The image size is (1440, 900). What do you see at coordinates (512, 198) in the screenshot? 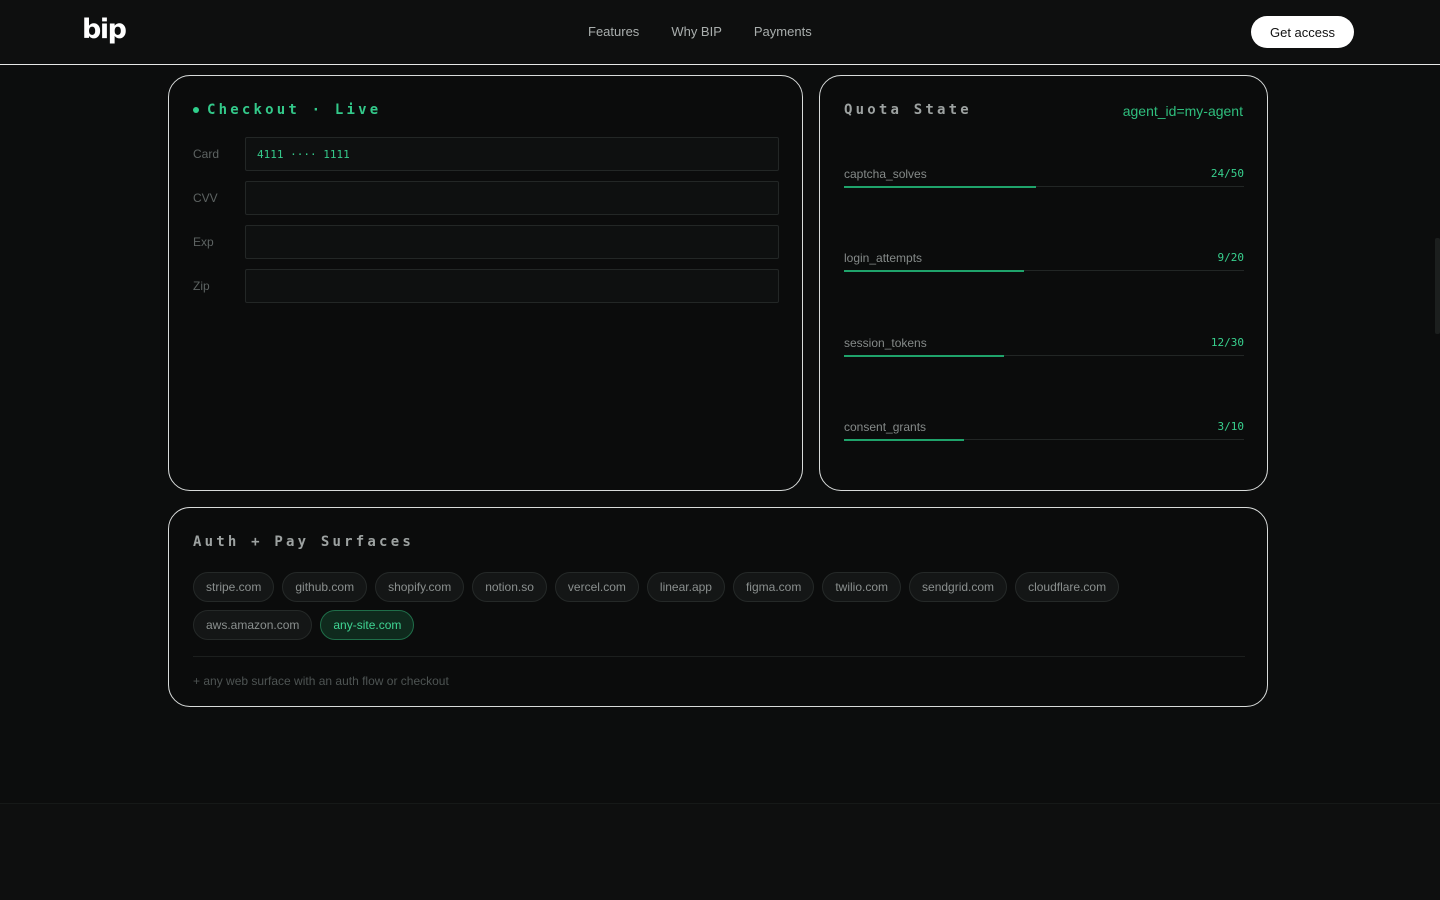
I see `cvv-input` at bounding box center [512, 198].